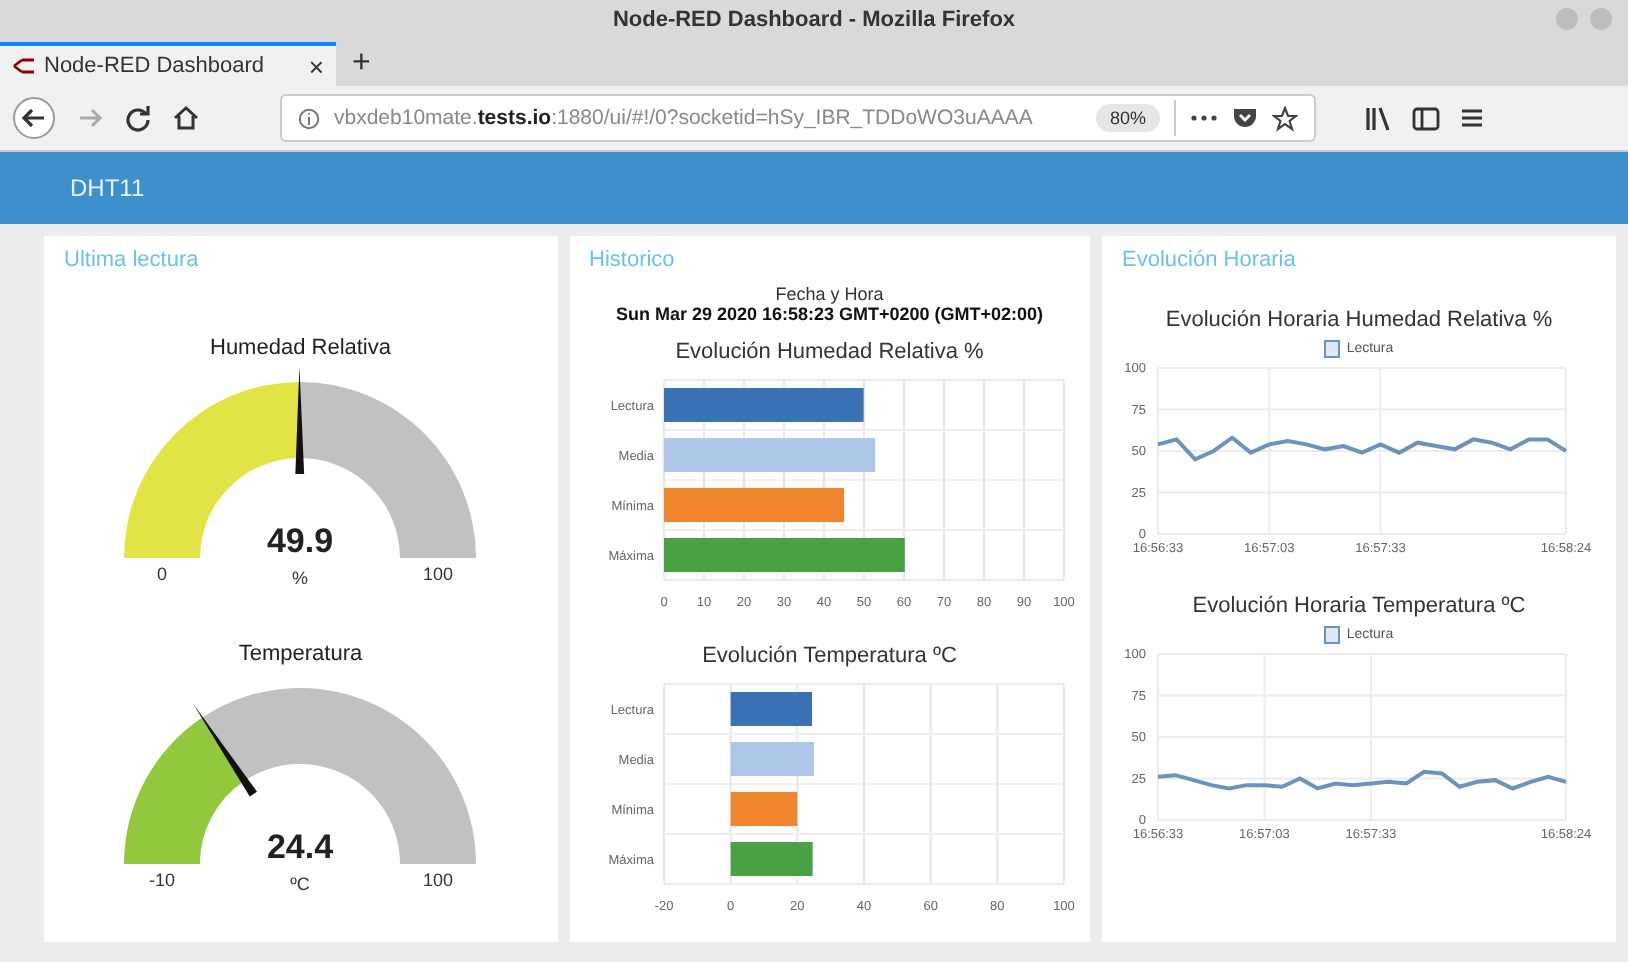  What do you see at coordinates (1285, 118) in the screenshot?
I see `star-icon` at bounding box center [1285, 118].